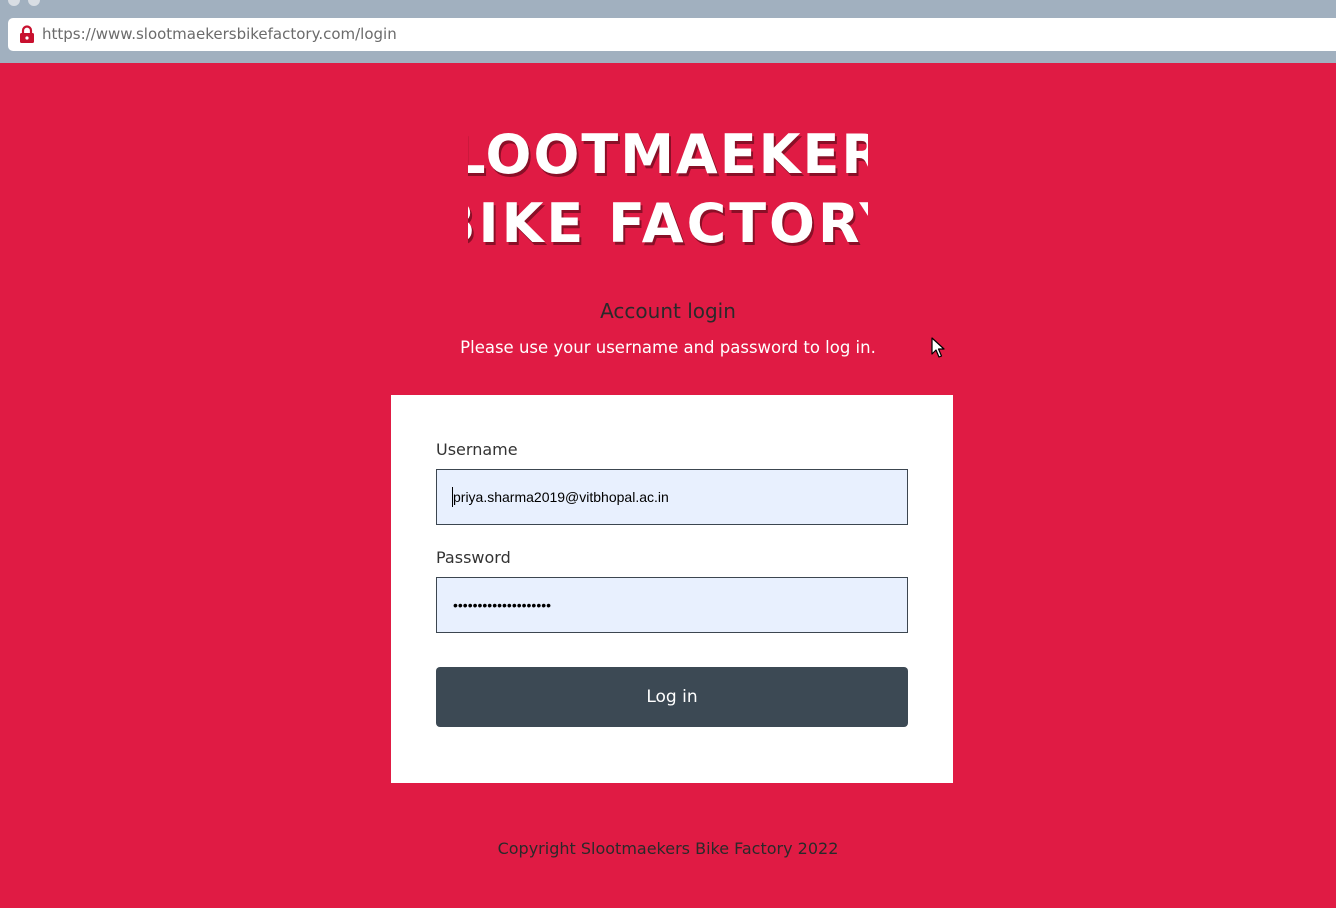 The width and height of the screenshot is (1336, 908). What do you see at coordinates (452, 497) in the screenshot?
I see `text-caret` at bounding box center [452, 497].